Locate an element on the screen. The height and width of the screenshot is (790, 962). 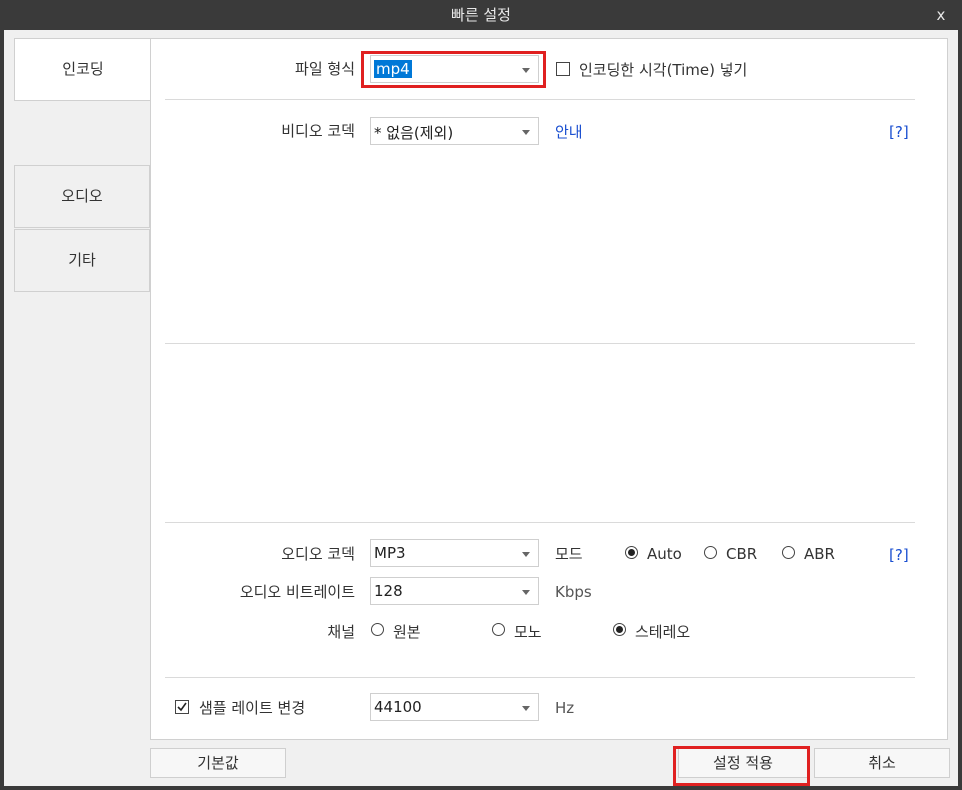
tab-encoding: 인코딩 is located at coordinates (82, 69).